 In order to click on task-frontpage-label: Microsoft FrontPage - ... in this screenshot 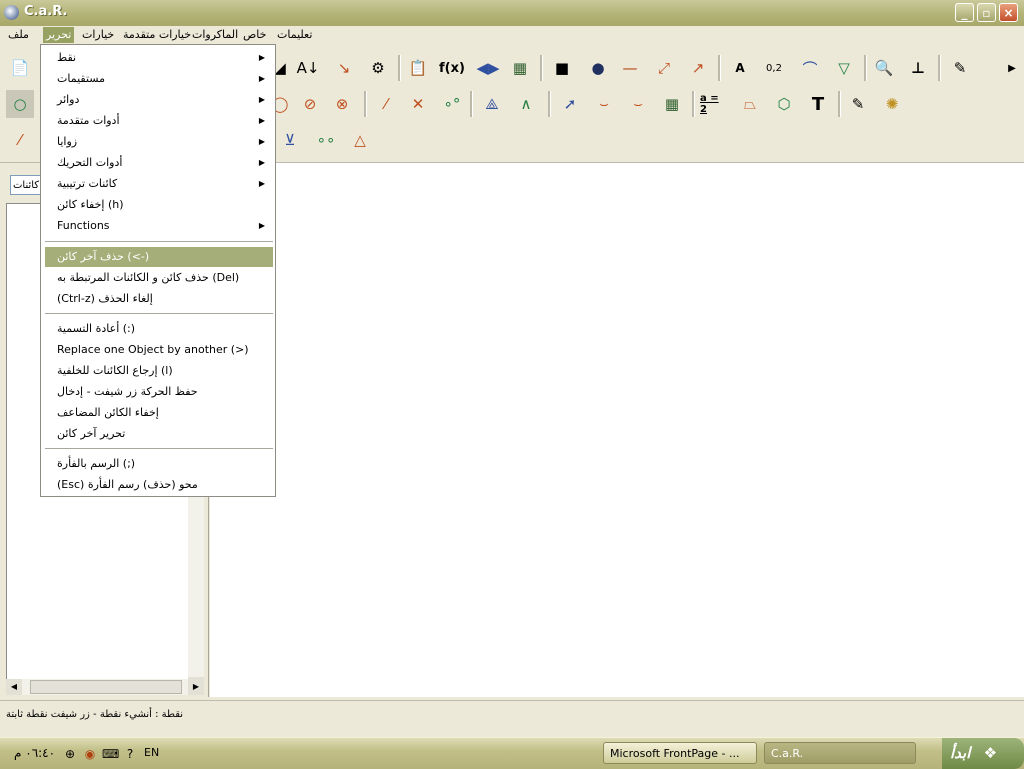, I will do `click(675, 753)`.